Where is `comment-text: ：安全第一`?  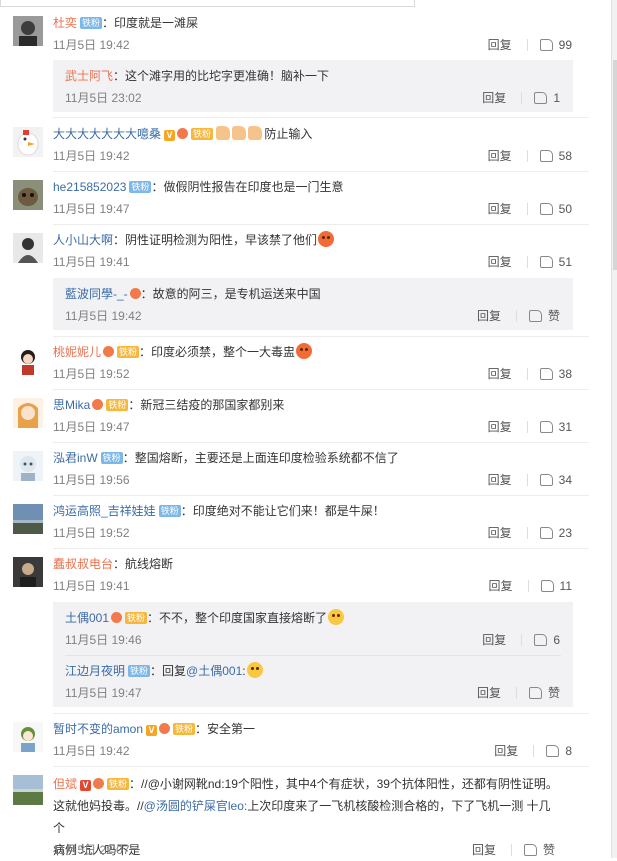
comment-text: ：安全第一 is located at coordinates (225, 729).